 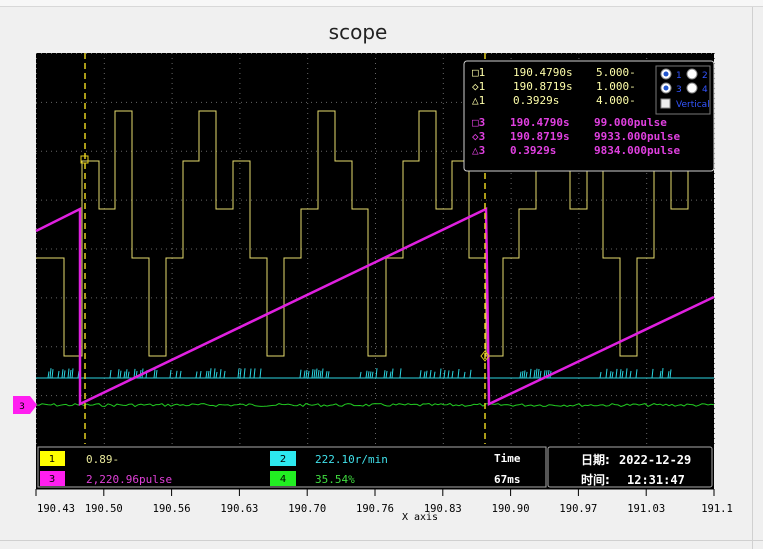 What do you see at coordinates (420, 517) in the screenshot?
I see `x-axis-label: X axis` at bounding box center [420, 517].